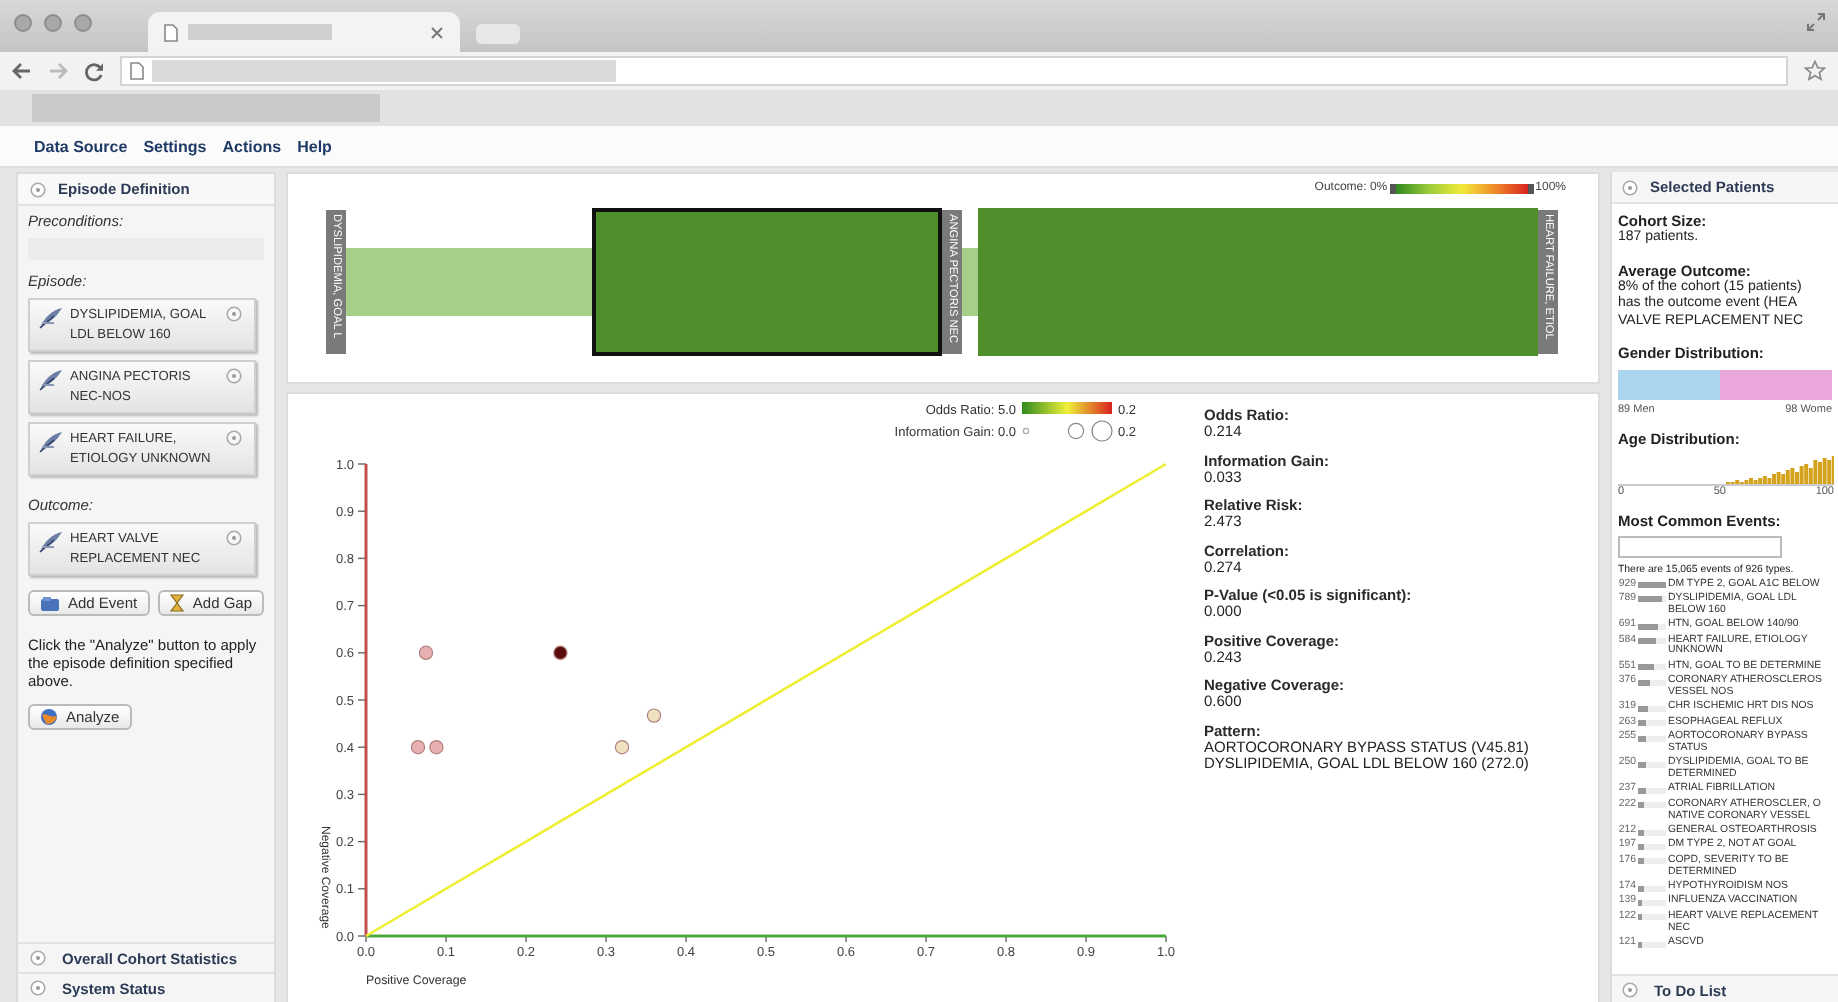 The width and height of the screenshot is (1838, 1002). I want to click on hourglass-icon, so click(177, 603).